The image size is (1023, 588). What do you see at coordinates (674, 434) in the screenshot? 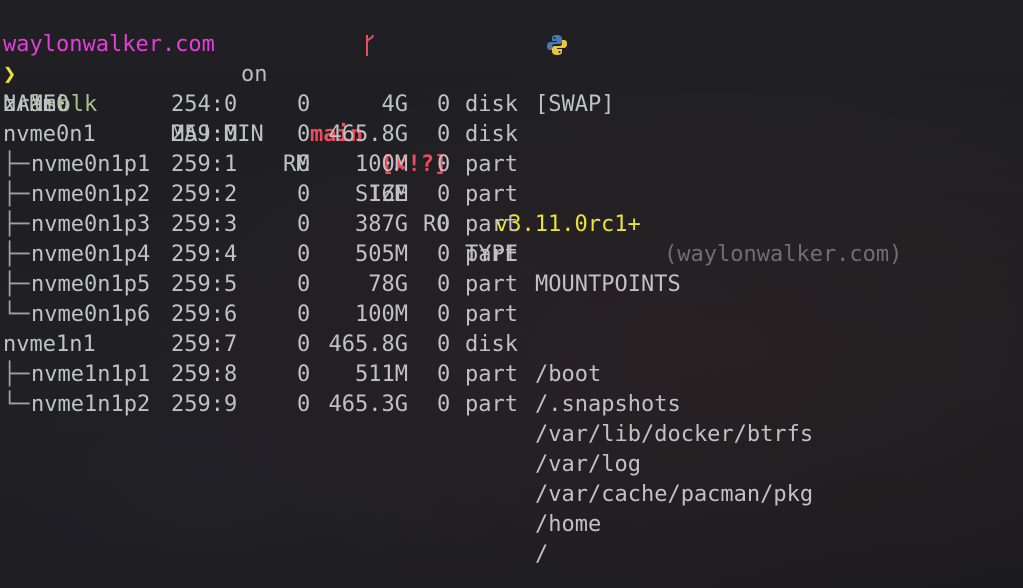
I see `device-mountpoint: /var/lib/docker/btrfs` at bounding box center [674, 434].